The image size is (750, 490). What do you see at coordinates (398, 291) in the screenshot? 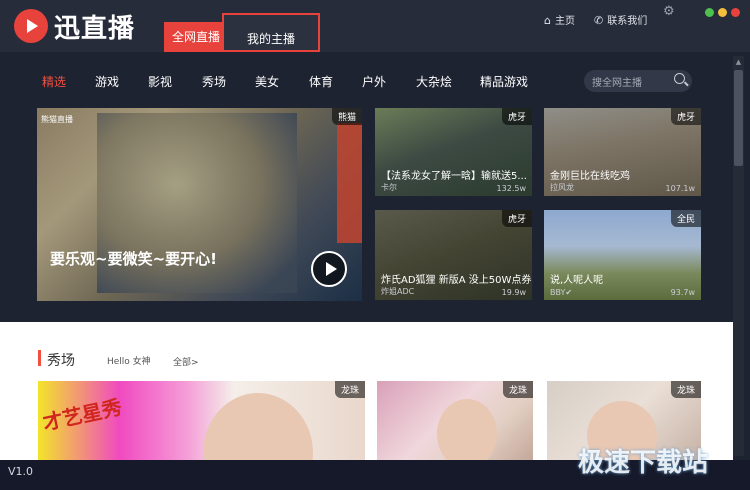
I see `streamer-name: 炸姐ADC` at bounding box center [398, 291].